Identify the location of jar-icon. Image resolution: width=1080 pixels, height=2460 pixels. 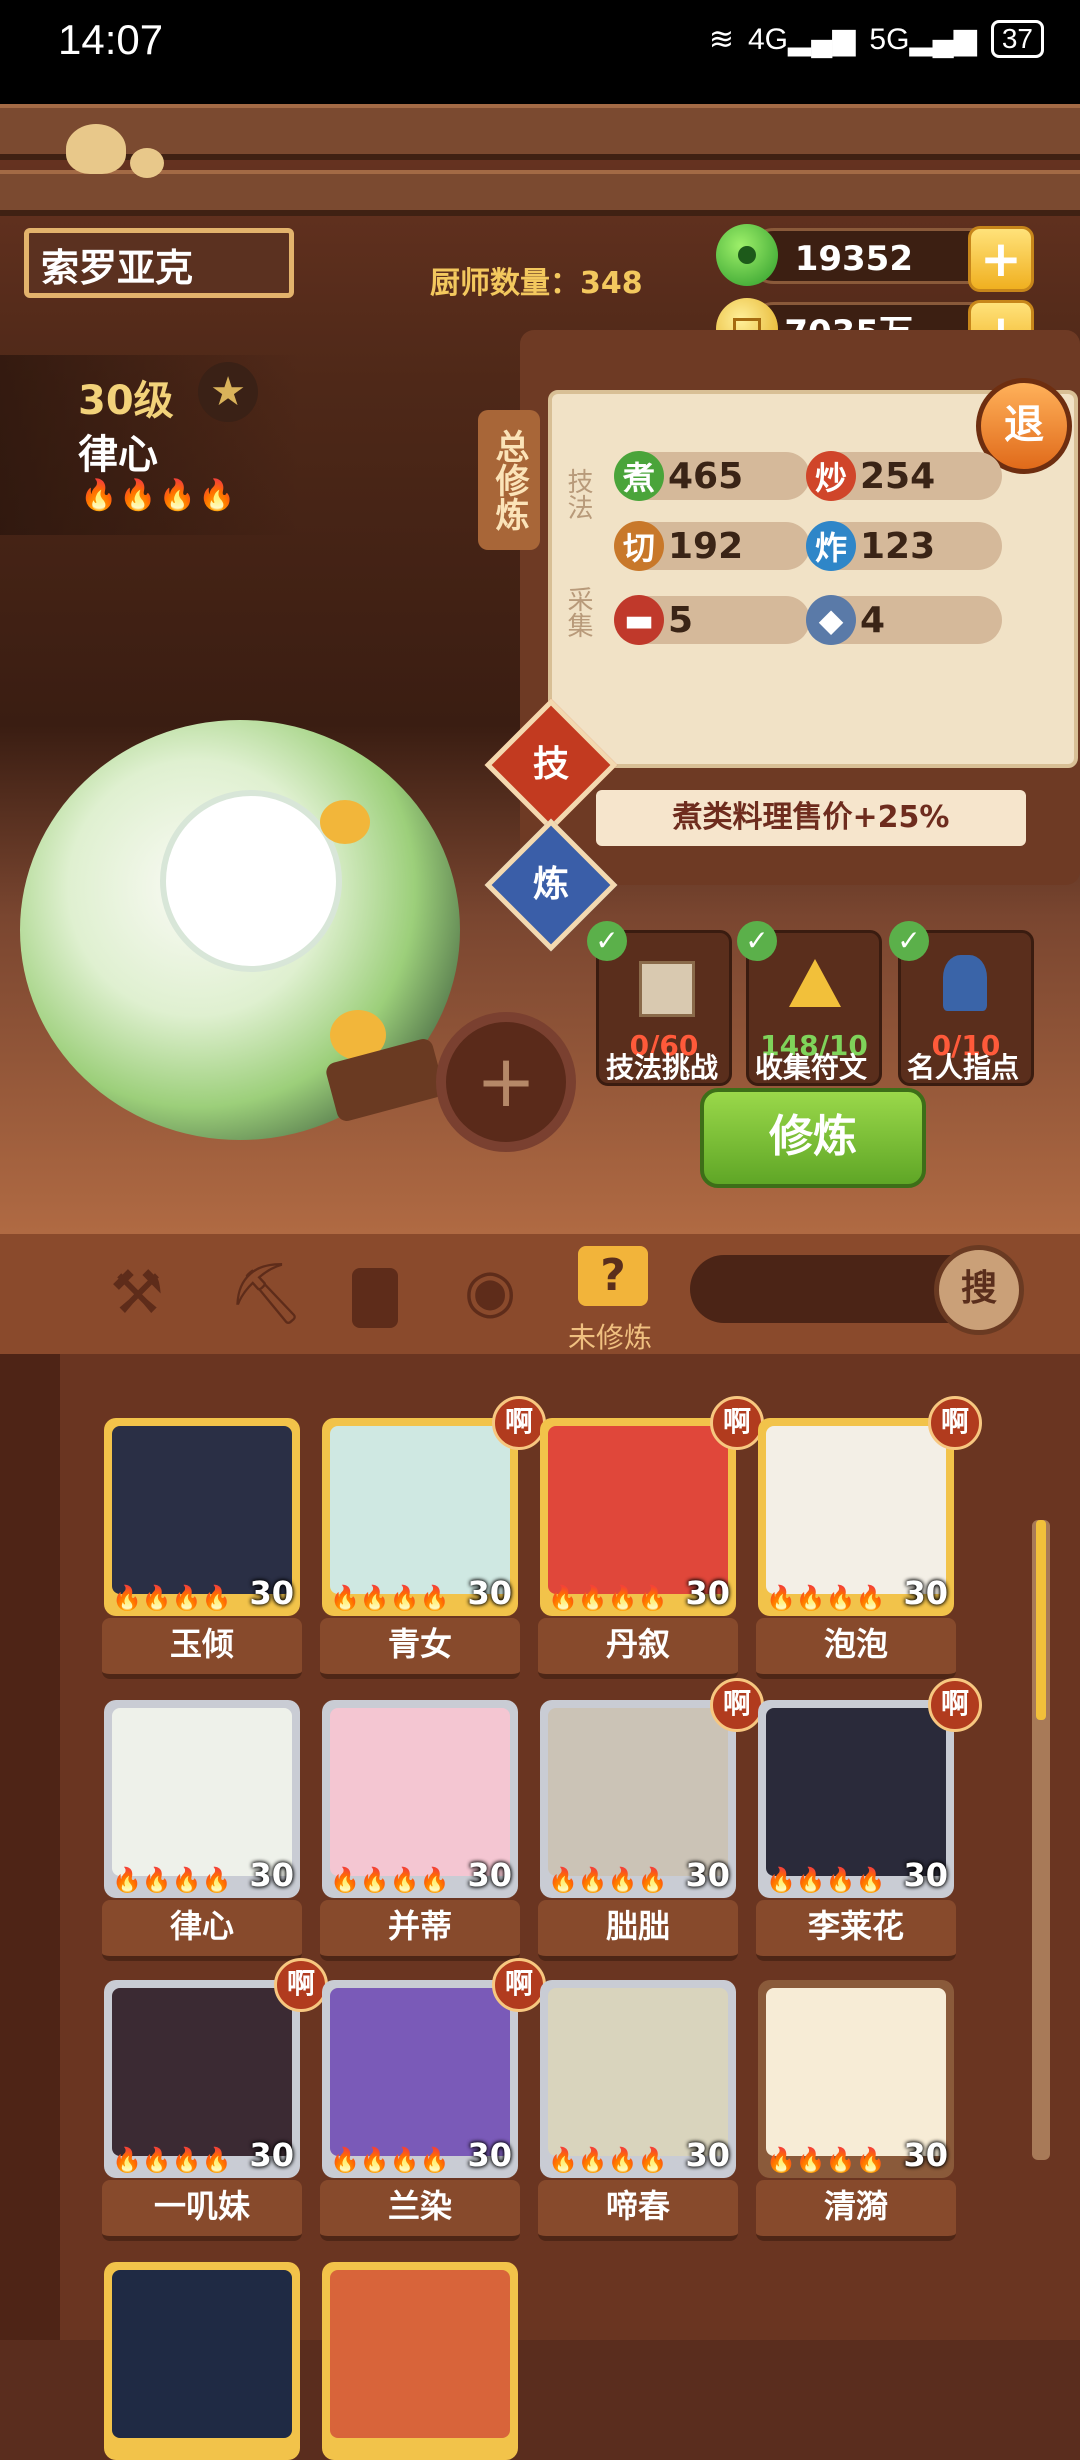
(375, 1298).